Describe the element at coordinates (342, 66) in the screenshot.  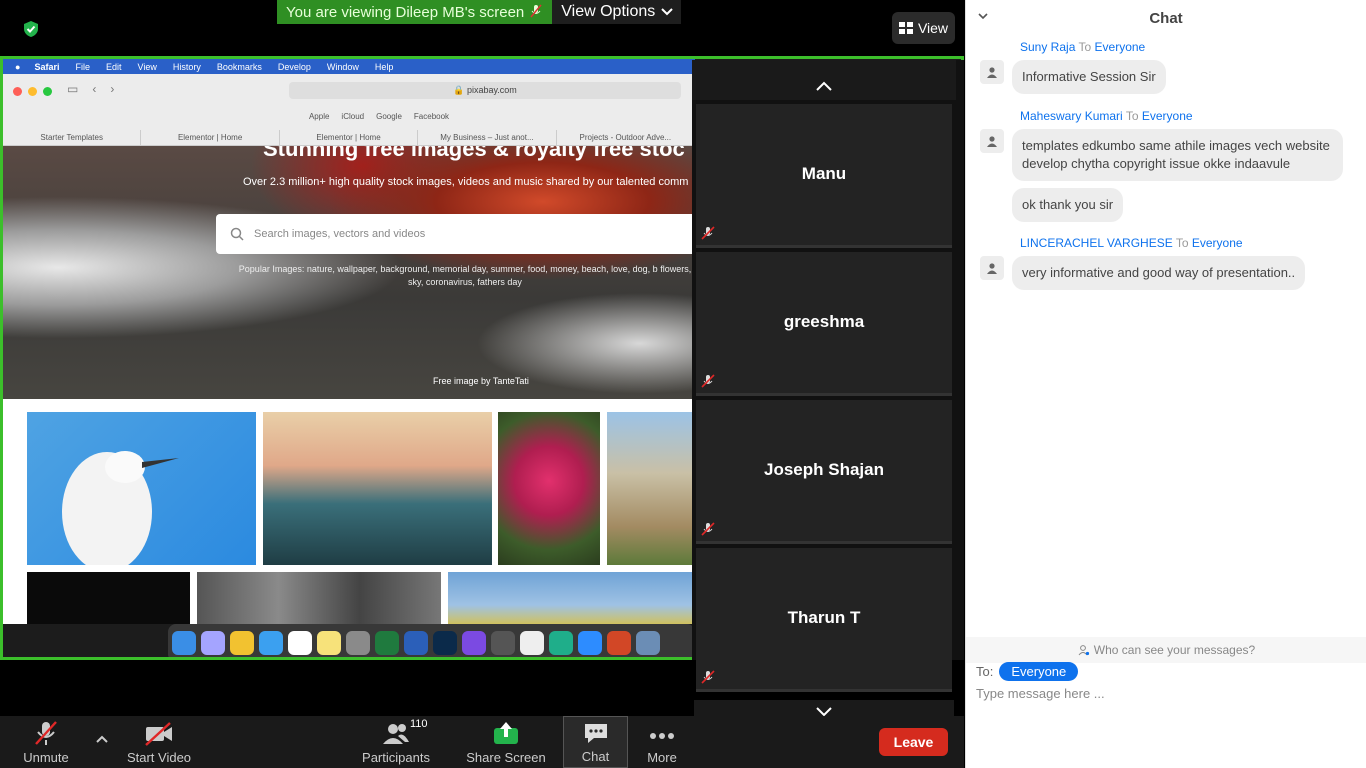
I see `menu-window: Window` at that location.